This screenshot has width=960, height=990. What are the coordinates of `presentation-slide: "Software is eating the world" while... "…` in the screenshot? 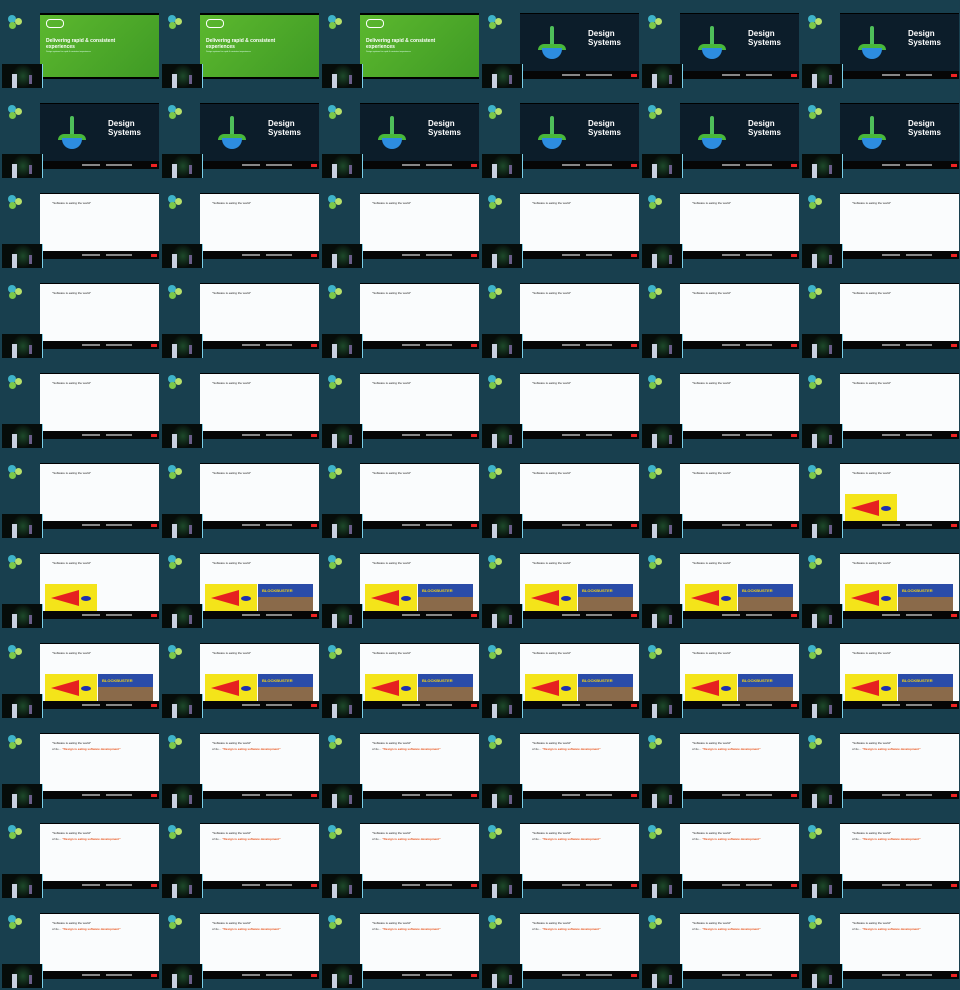 It's located at (579, 946).